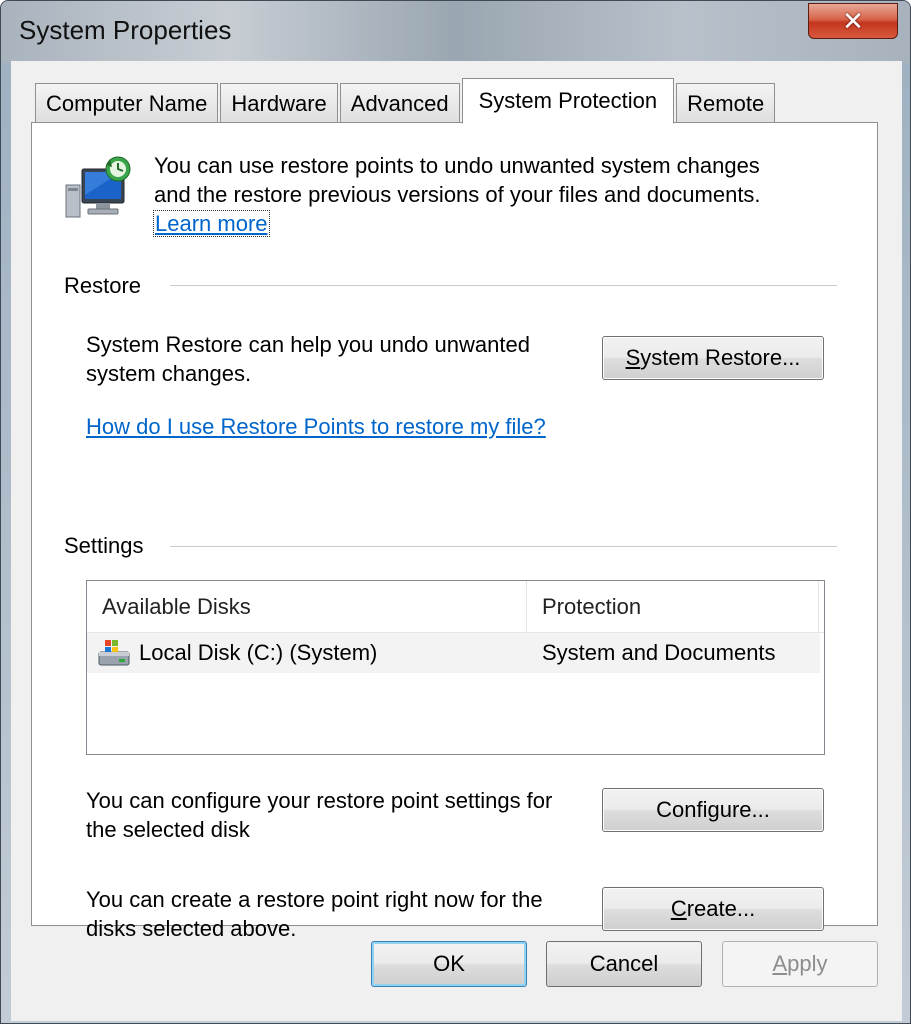  Describe the element at coordinates (673, 607) in the screenshot. I see `column-header-protection: Protection` at that location.